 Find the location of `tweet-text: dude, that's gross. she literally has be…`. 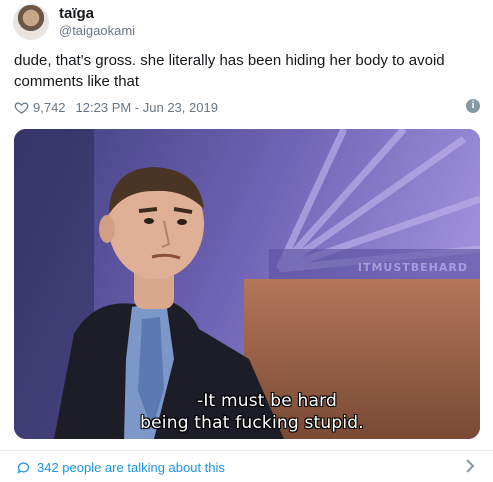

tweet-text: dude, that's gross. she literally has be… is located at coordinates (229, 71).